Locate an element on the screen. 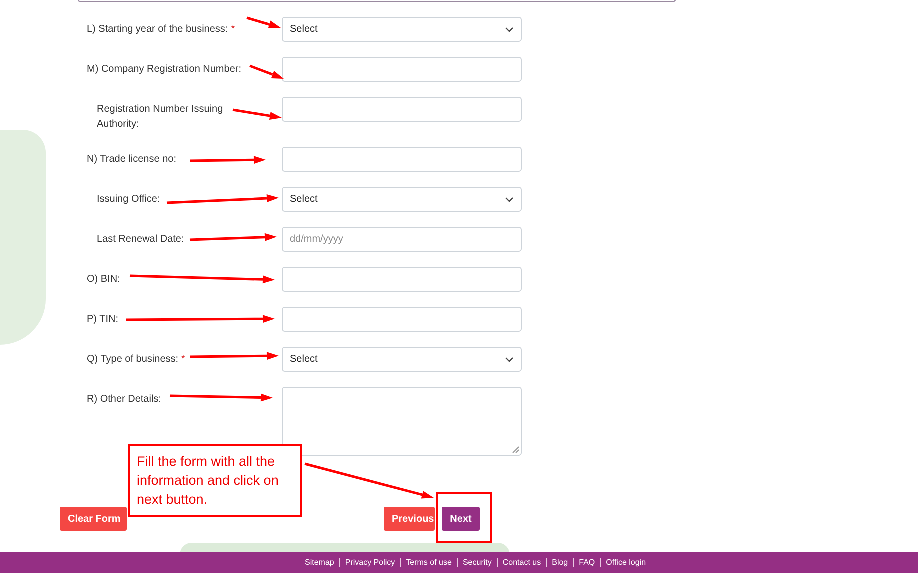 This screenshot has width=918, height=573. field-label: Registration Number Issuing Authority: is located at coordinates (160, 117).